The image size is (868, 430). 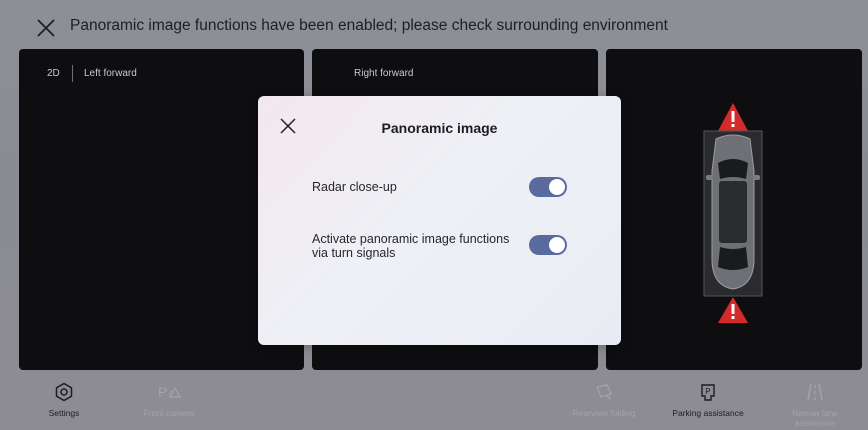 What do you see at coordinates (708, 413) in the screenshot?
I see `parking-assistance-label: Parking assistance` at bounding box center [708, 413].